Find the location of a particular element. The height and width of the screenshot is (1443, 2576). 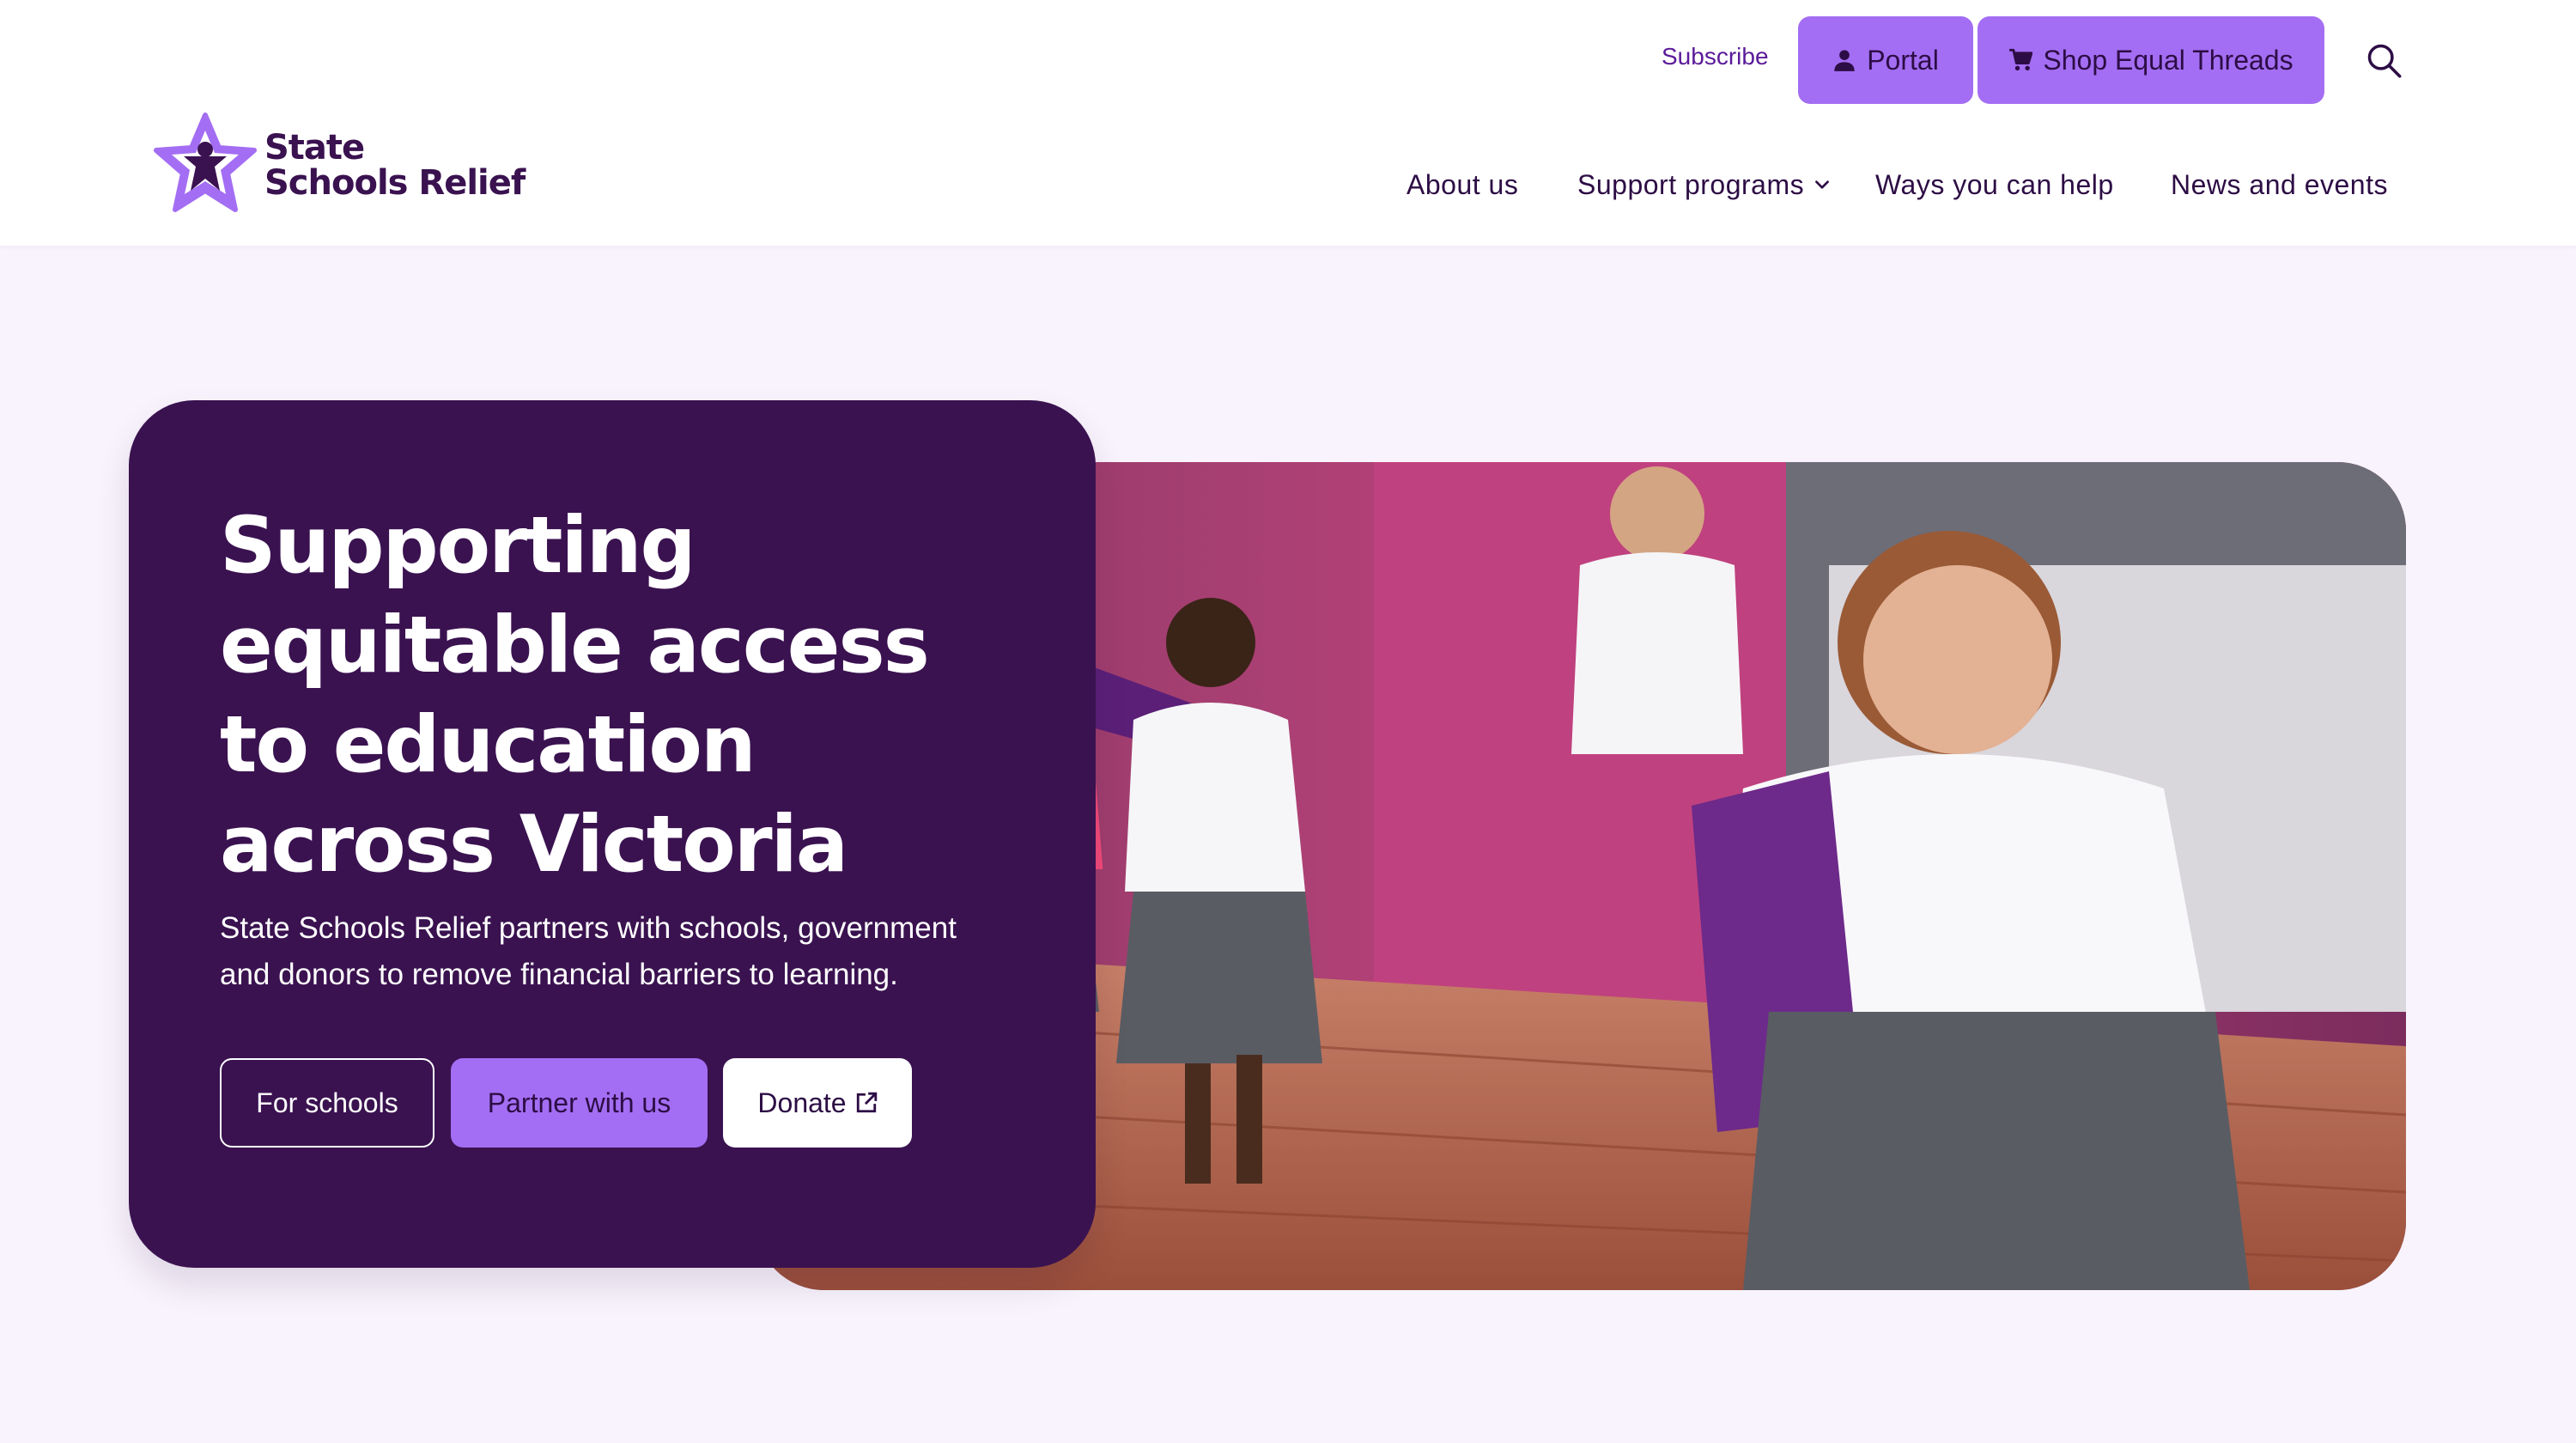

shop-label: Shop Equal Threads is located at coordinates (2168, 60).